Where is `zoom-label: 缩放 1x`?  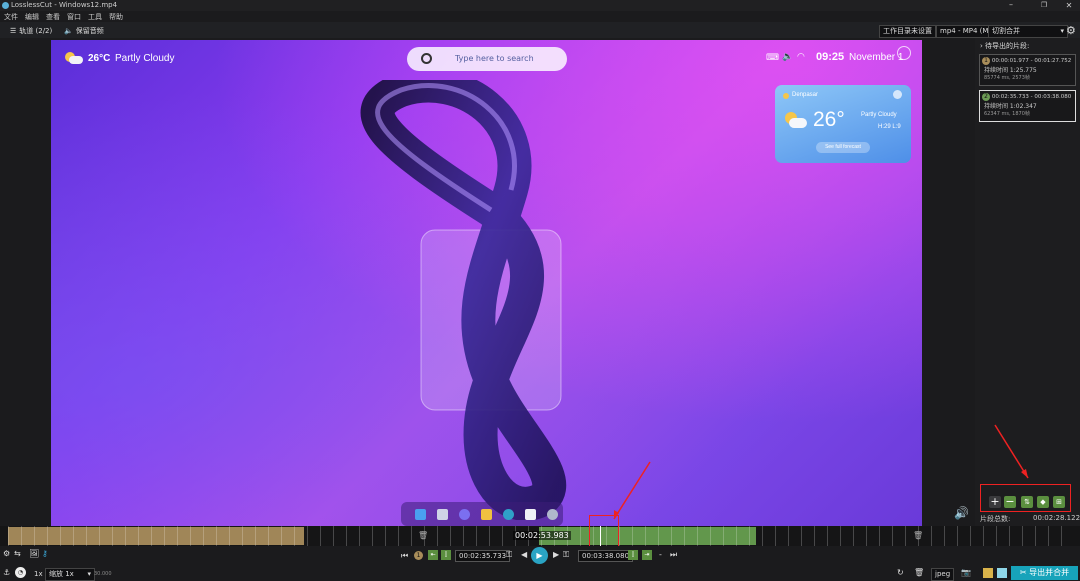
zoom-label: 缩放 1x is located at coordinates (61, 574).